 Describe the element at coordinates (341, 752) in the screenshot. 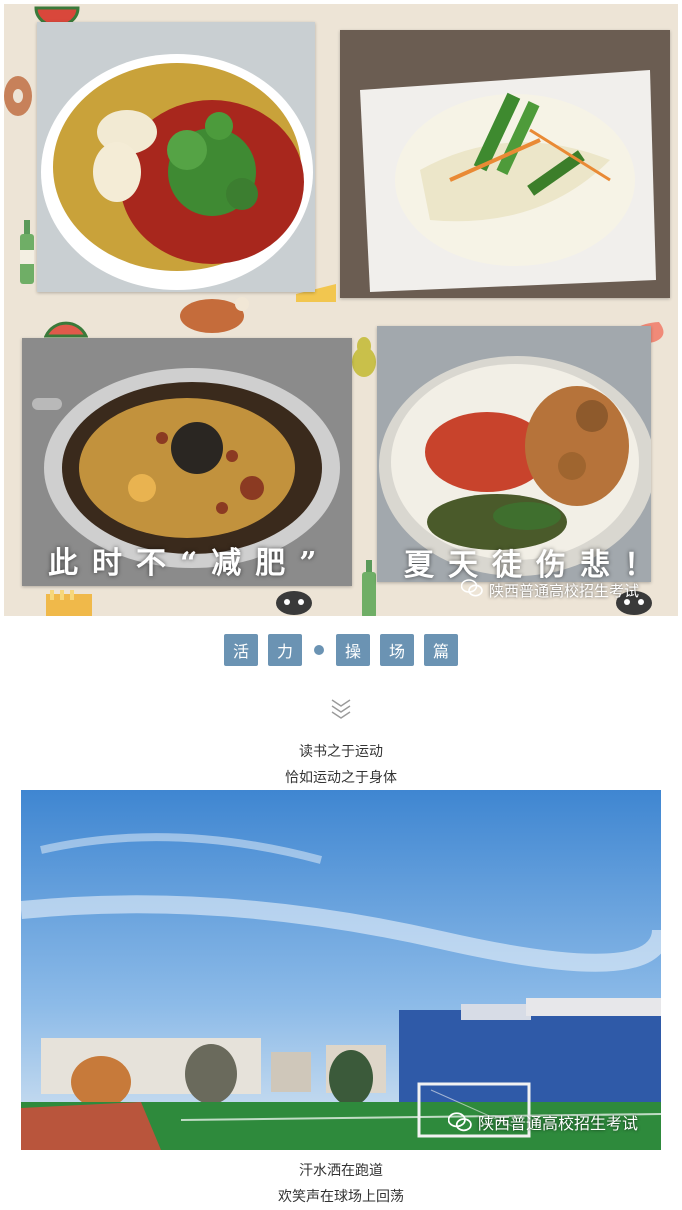

I see `intro-line-1: 读书之于运动` at that location.